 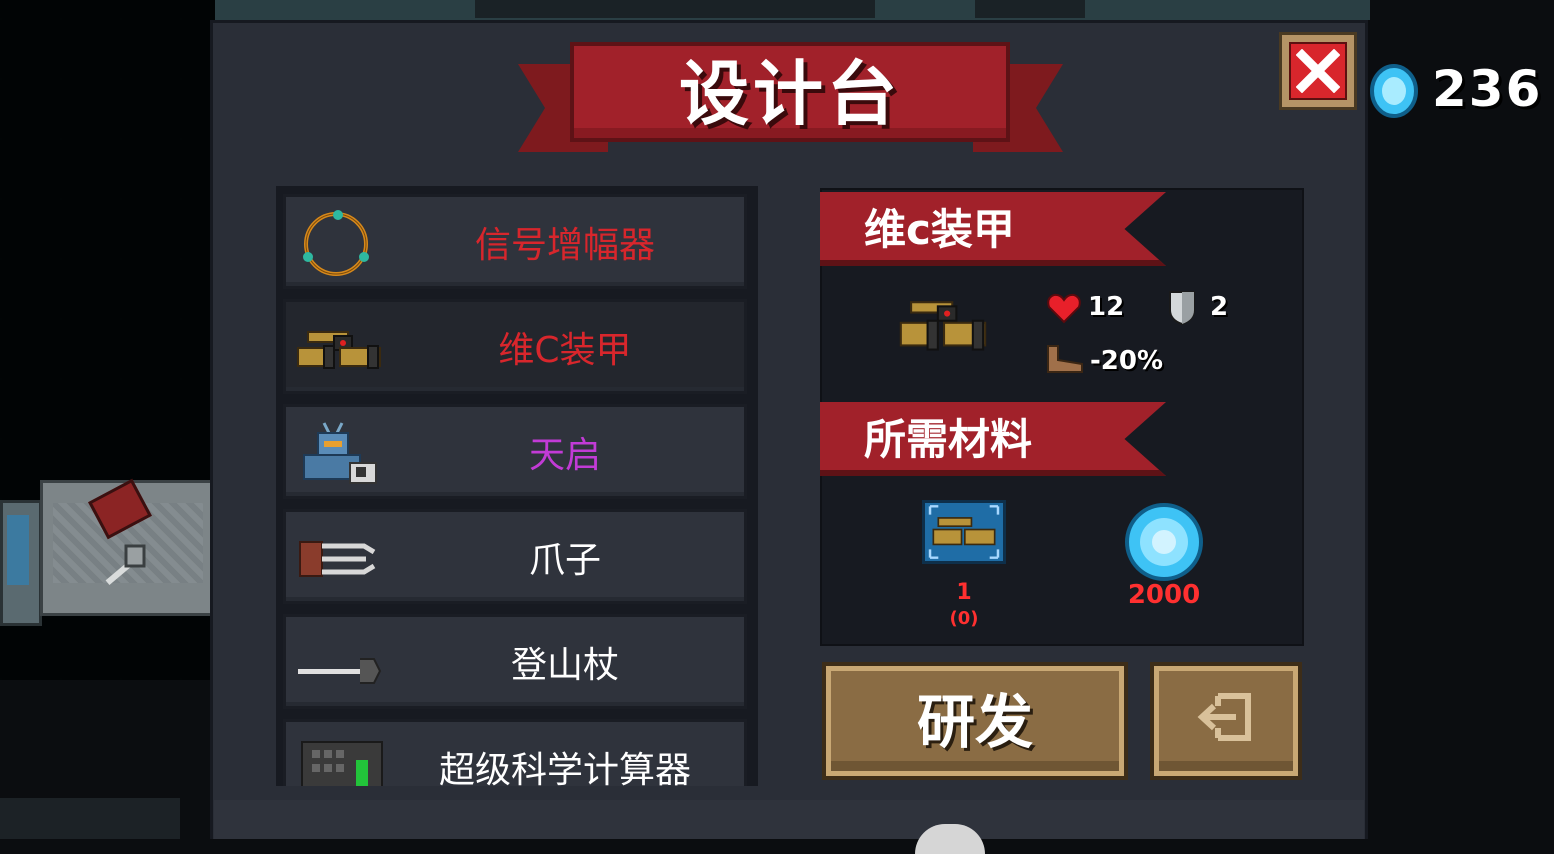 What do you see at coordinates (336, 243) in the screenshot?
I see `ring-icon` at bounding box center [336, 243].